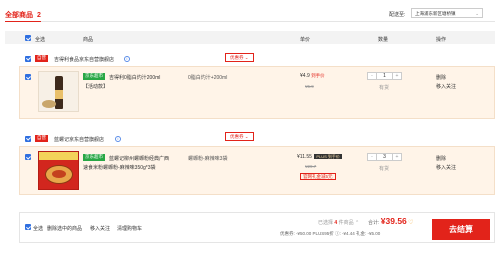 This screenshot has width=500, height=253. I want to click on select-all-checkbox, so click(28, 38).